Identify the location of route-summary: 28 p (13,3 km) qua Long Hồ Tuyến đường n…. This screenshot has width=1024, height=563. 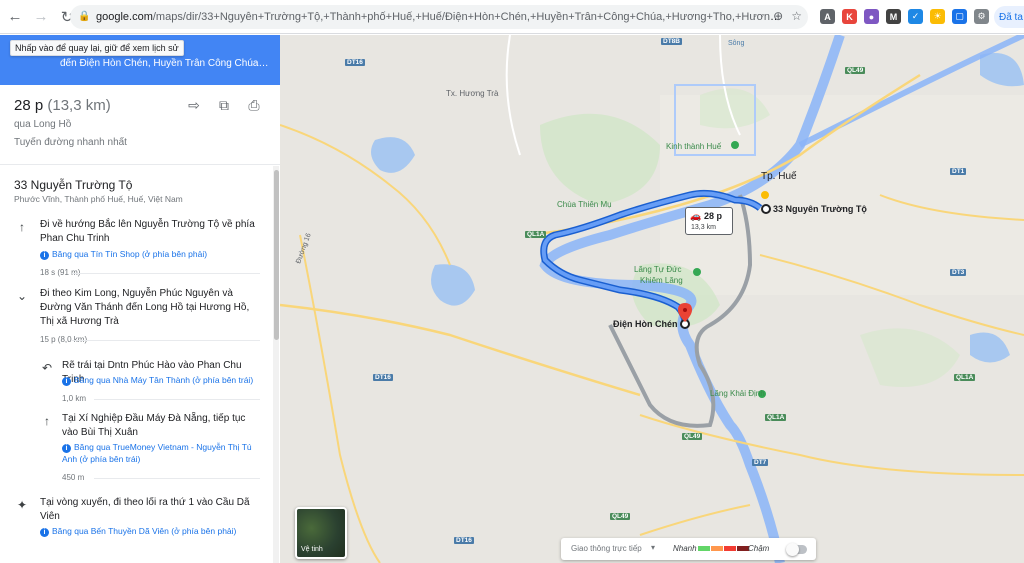
(140, 125).